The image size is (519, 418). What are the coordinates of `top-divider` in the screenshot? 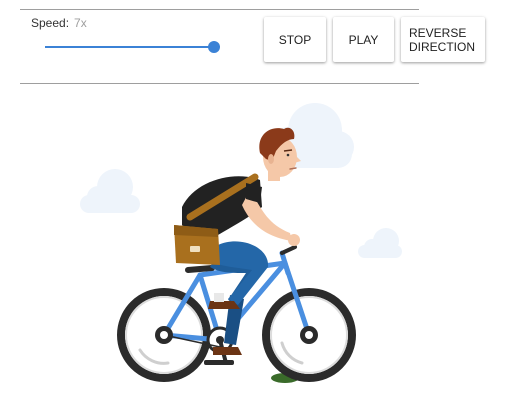 It's located at (219, 9).